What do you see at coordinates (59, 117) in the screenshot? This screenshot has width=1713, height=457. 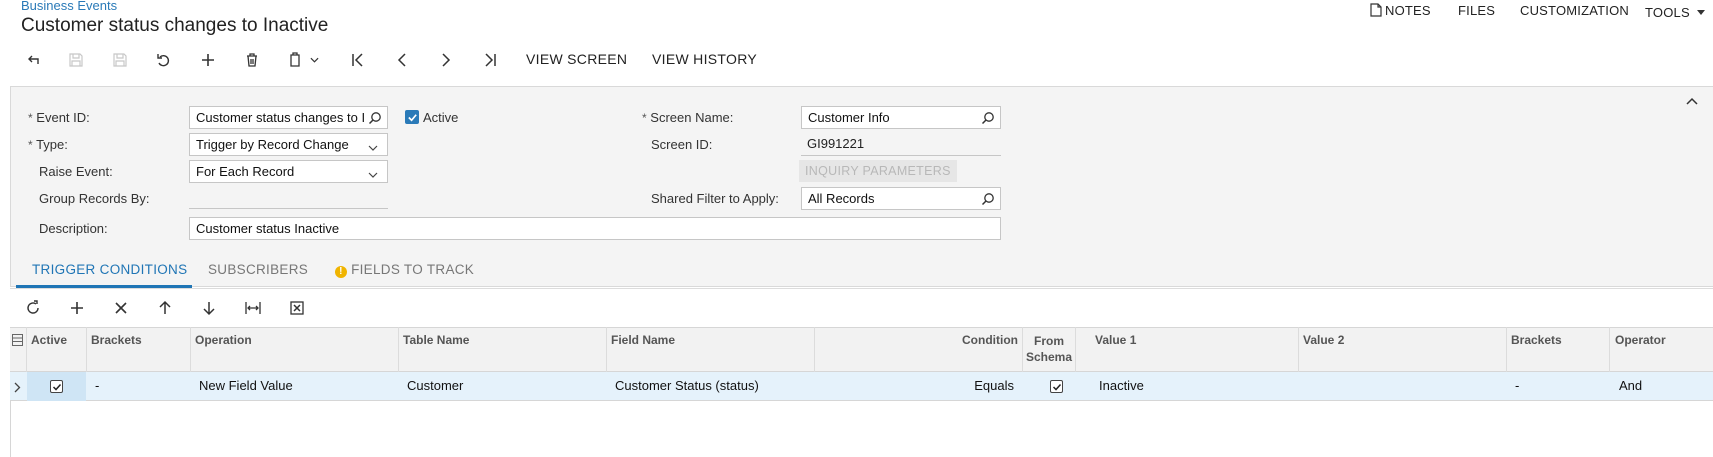 I see `event-id-label: * Event ID:` at bounding box center [59, 117].